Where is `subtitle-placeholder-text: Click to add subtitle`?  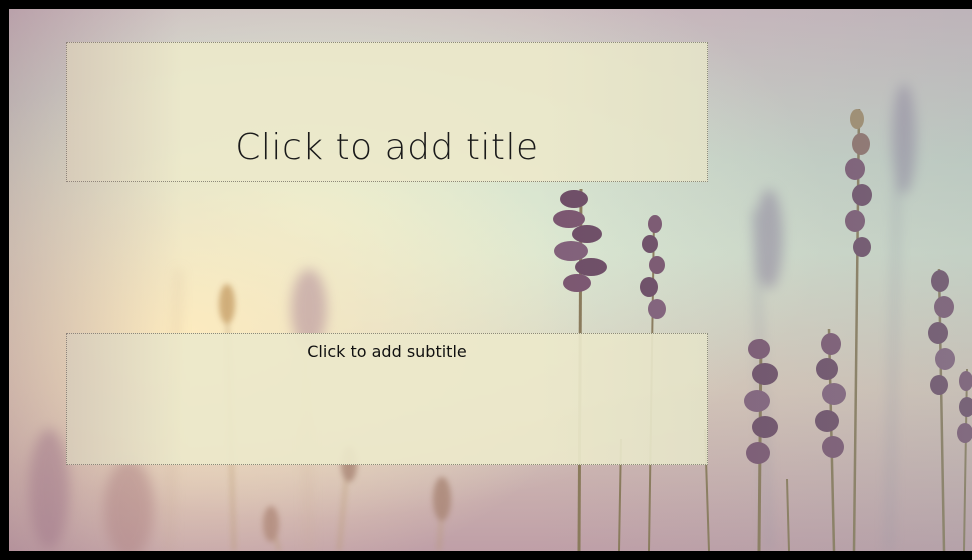
subtitle-placeholder-text: Click to add subtitle is located at coordinates (387, 351).